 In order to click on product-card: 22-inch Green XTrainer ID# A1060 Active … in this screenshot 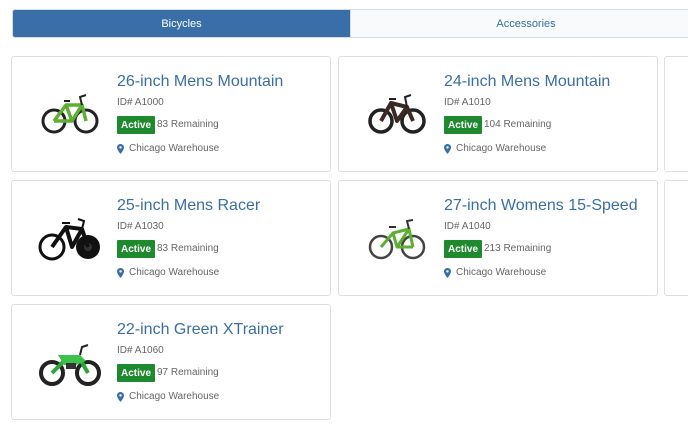, I will do `click(171, 362)`.